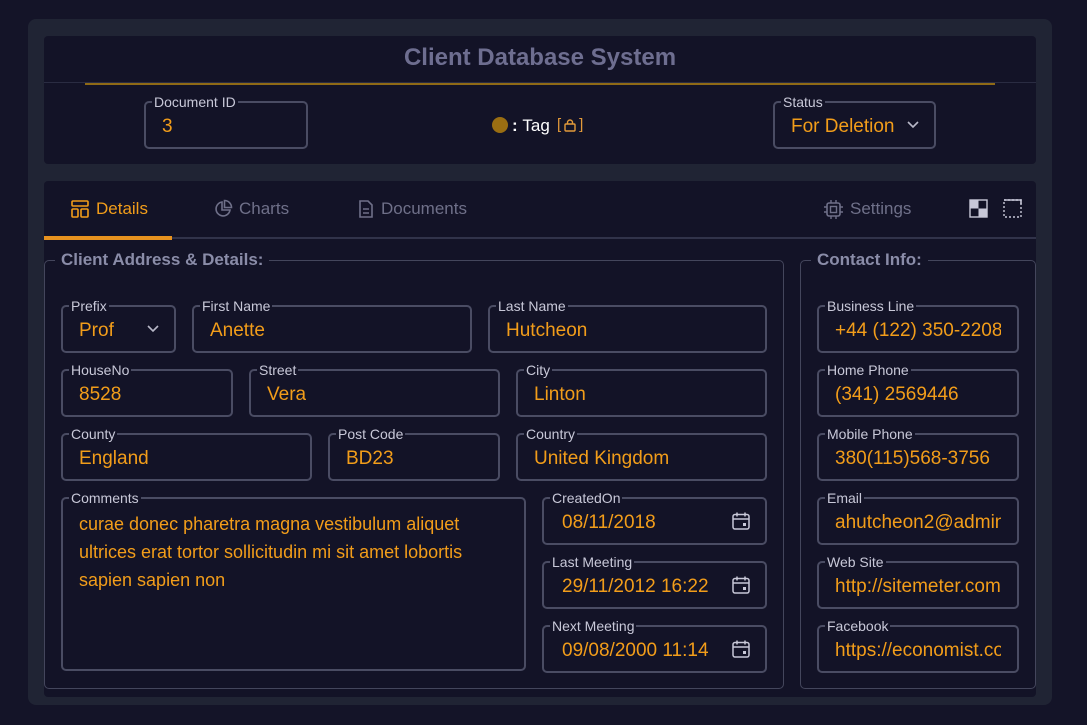 The image size is (1087, 725). What do you see at coordinates (918, 522) in the screenshot?
I see `email-value: ahutcheon2@admin.ch` at bounding box center [918, 522].